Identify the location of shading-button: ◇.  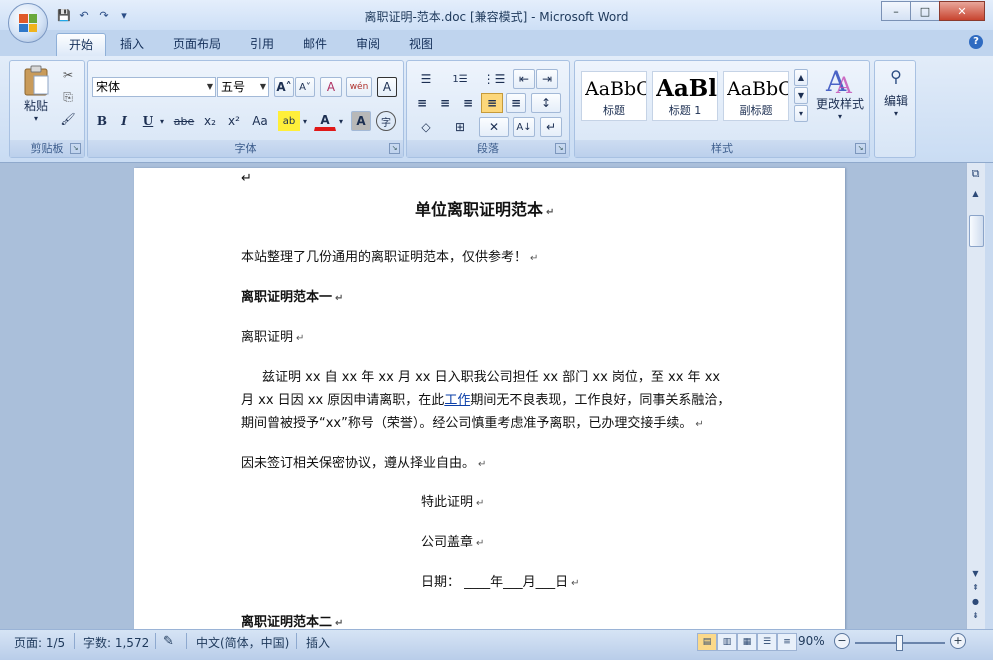
(426, 127).